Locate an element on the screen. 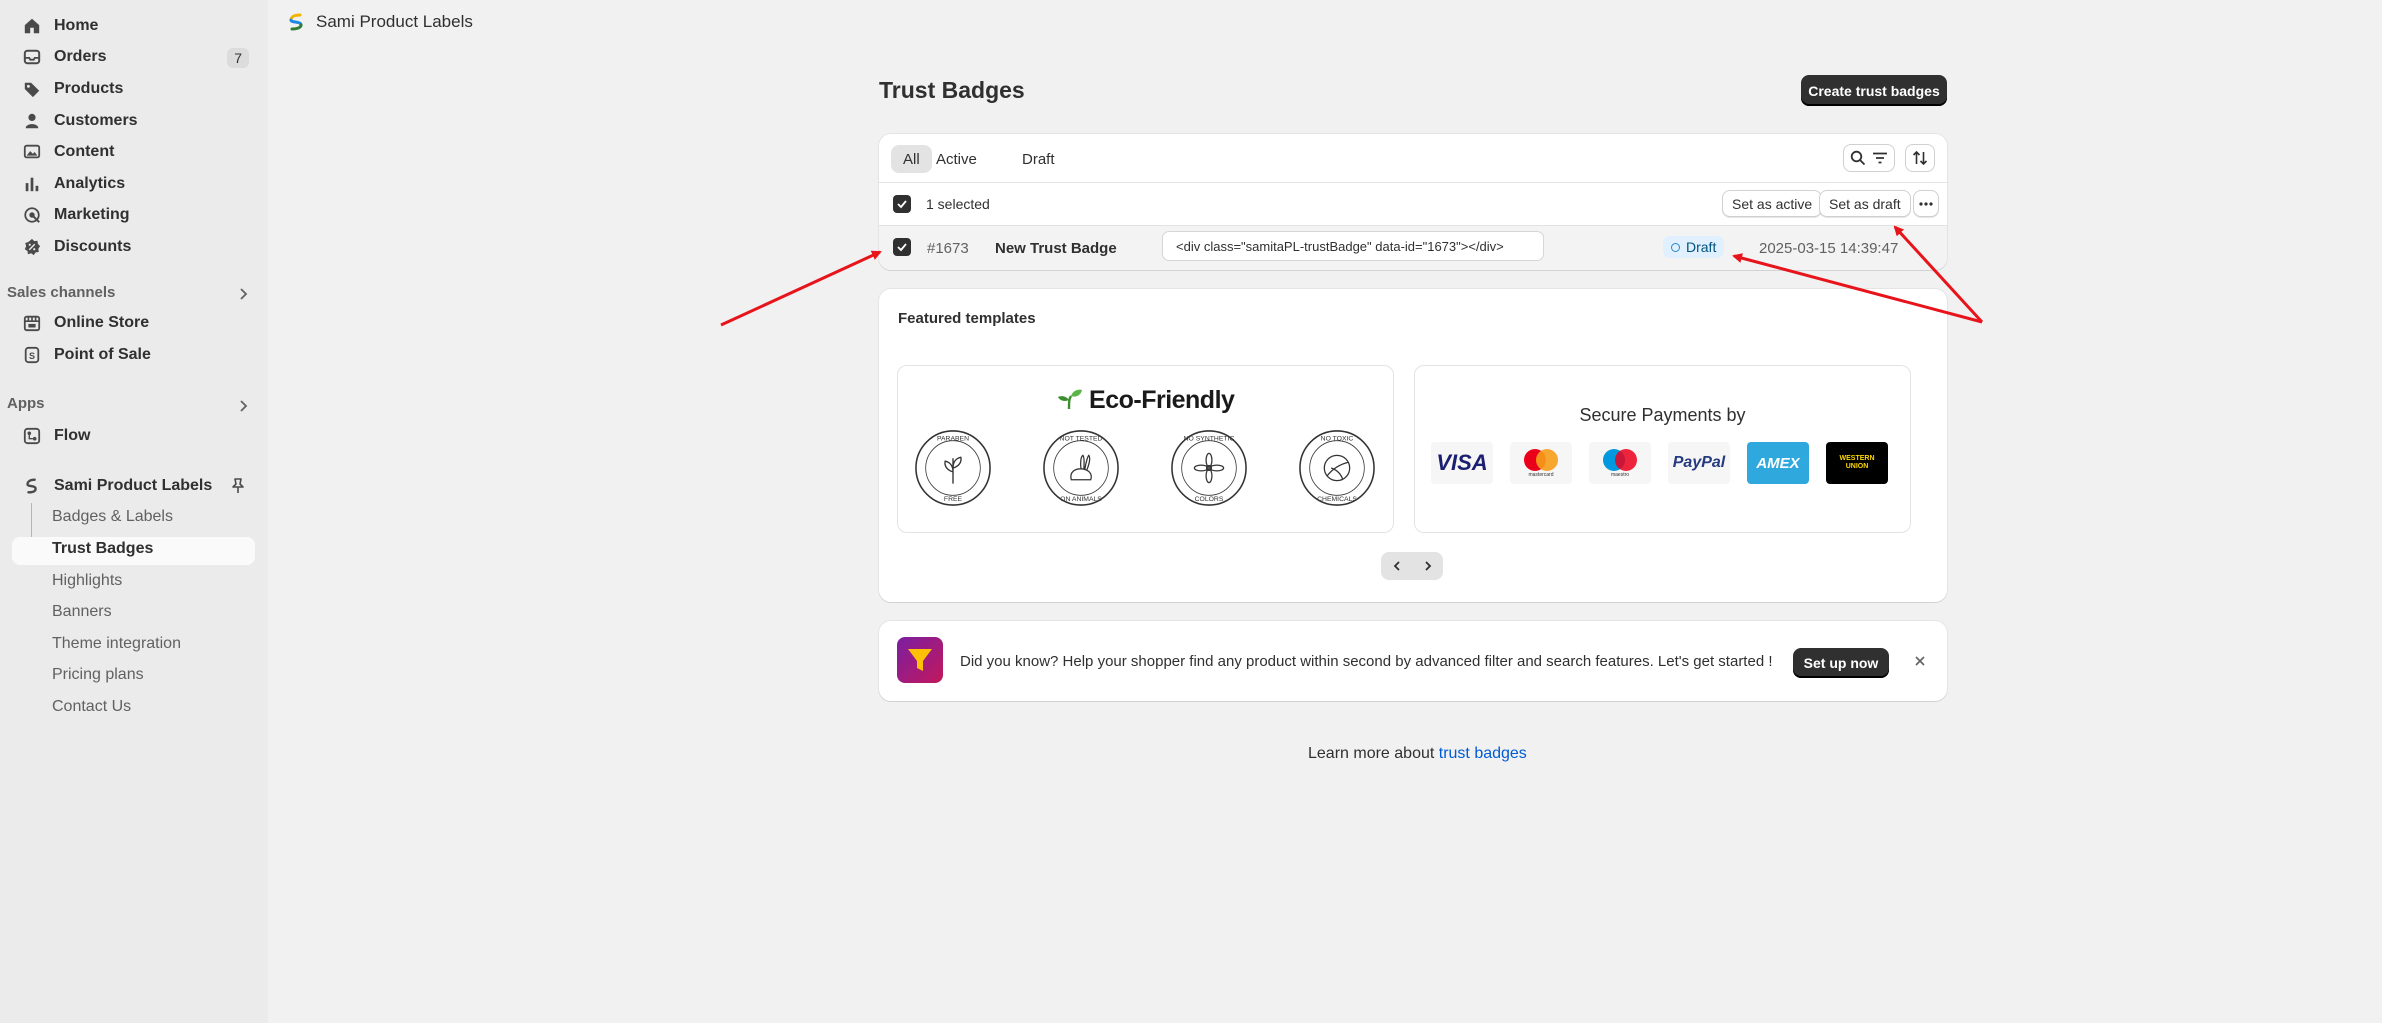 The image size is (2382, 1023). status-badge: Draft is located at coordinates (1694, 247).